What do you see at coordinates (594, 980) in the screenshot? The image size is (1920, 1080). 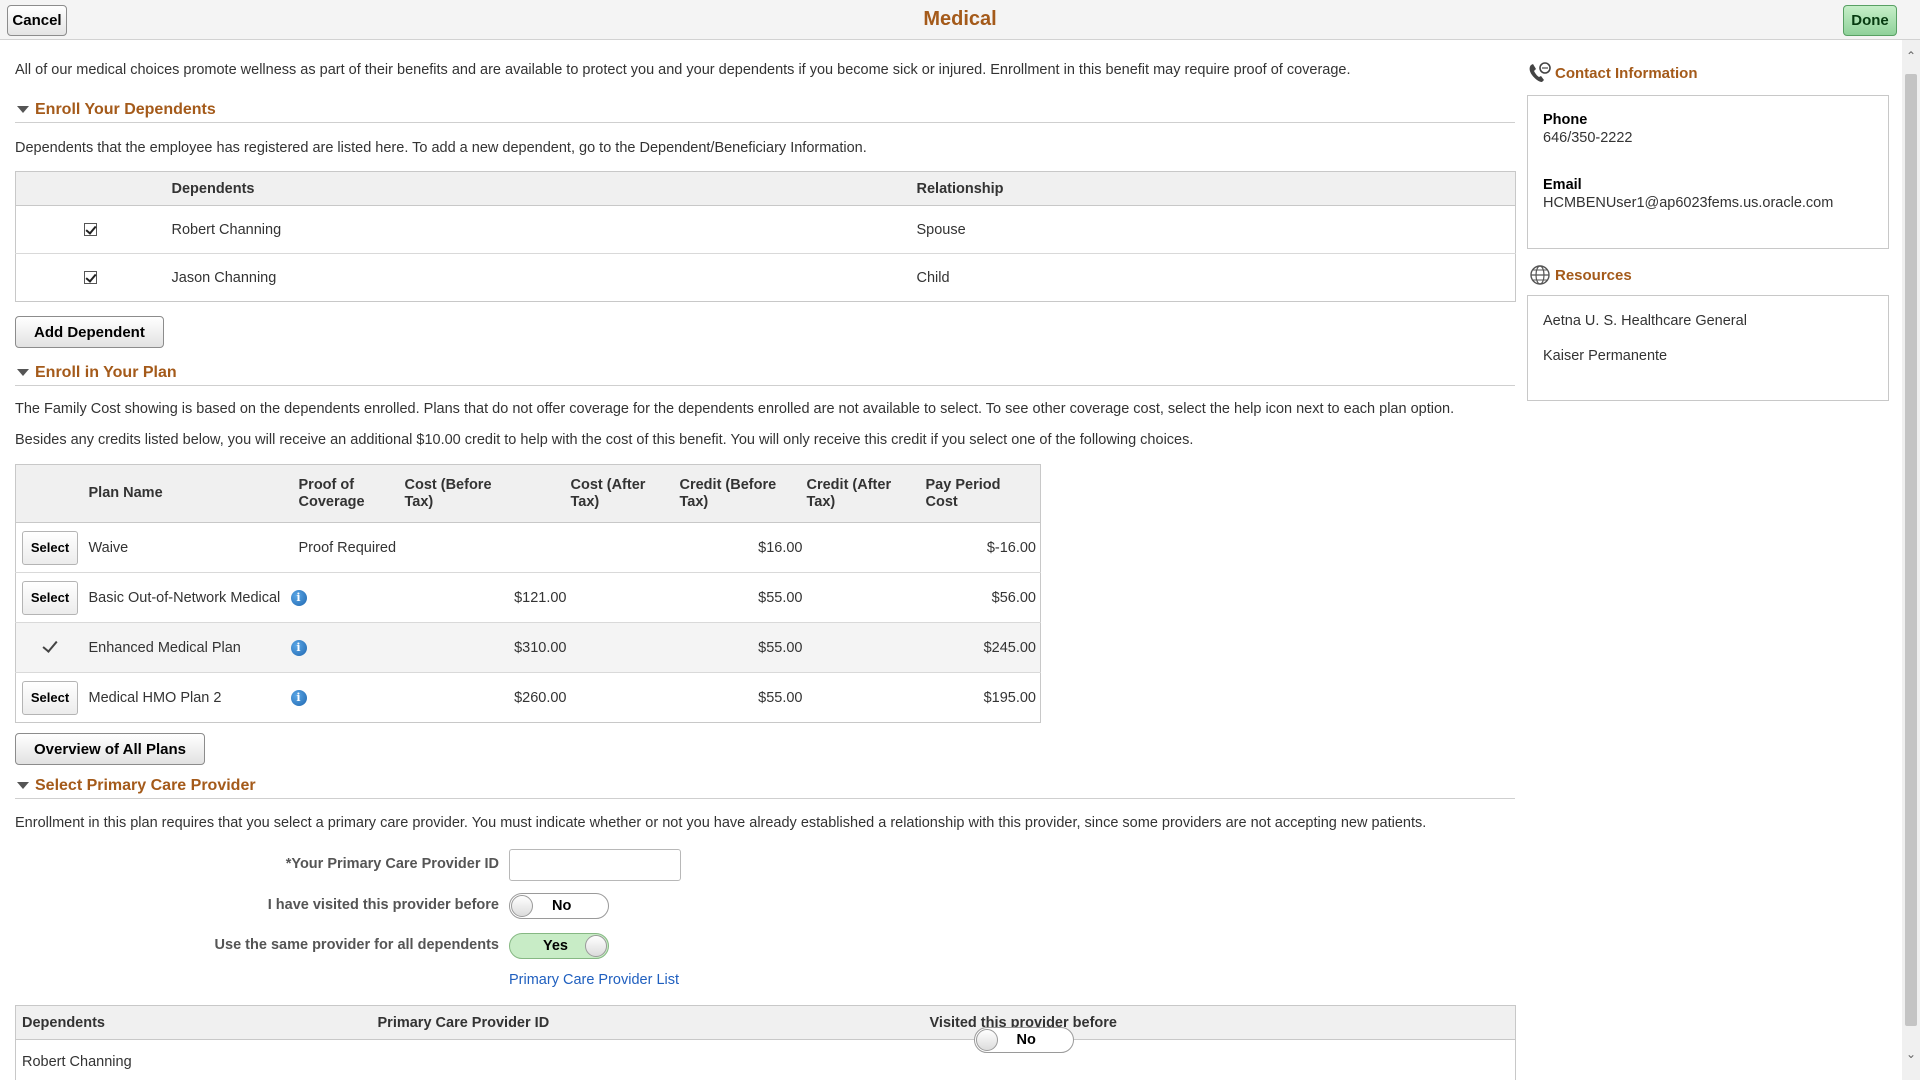 I see `provider-list-link: Primary Care Provider List` at bounding box center [594, 980].